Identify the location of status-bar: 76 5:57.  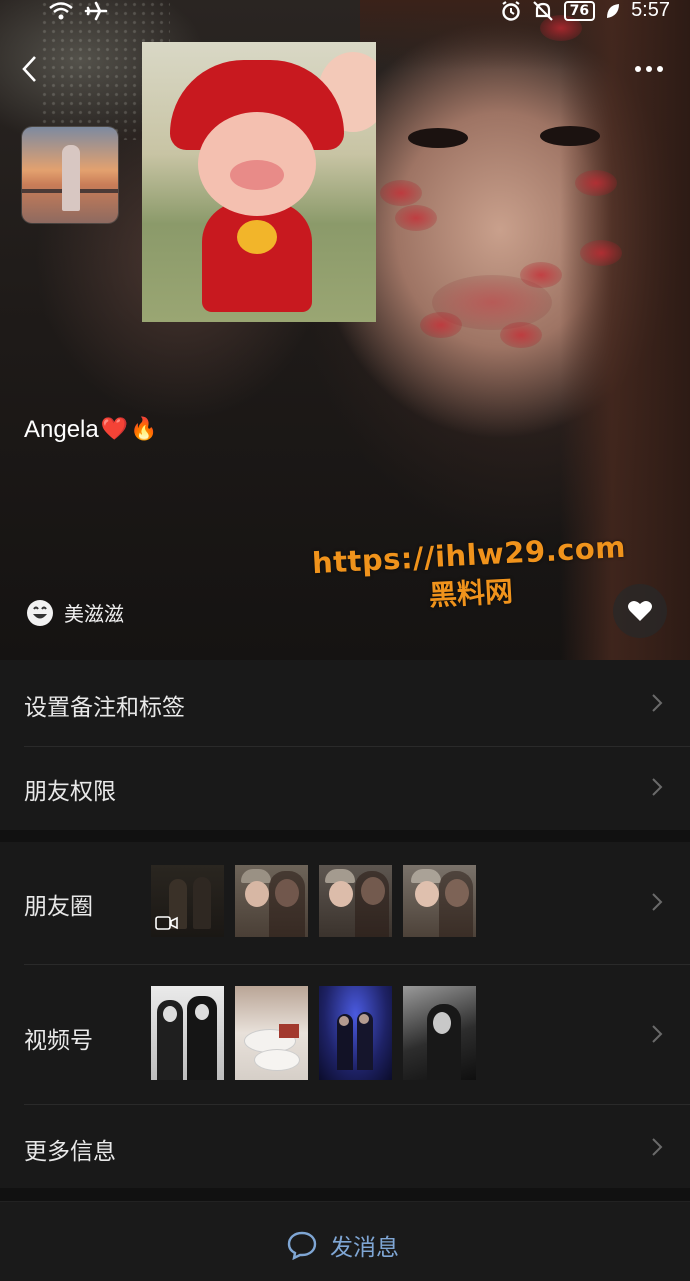
(345, 13).